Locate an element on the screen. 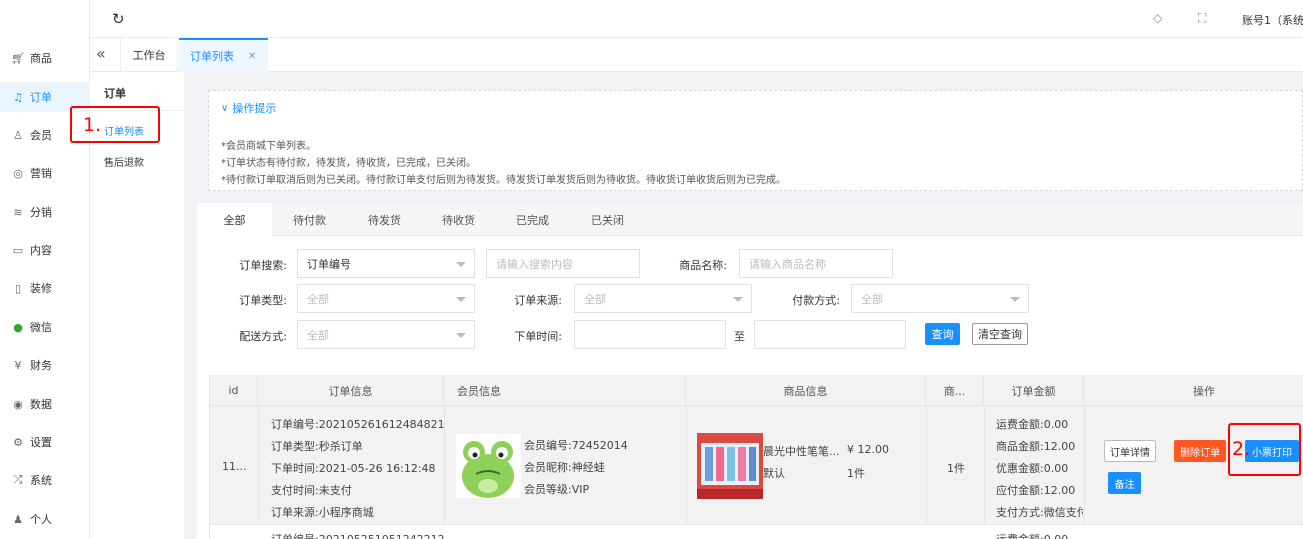 The width and height of the screenshot is (1303, 539). order-number: 订单编号:202105261612484821 is located at coordinates (358, 424).